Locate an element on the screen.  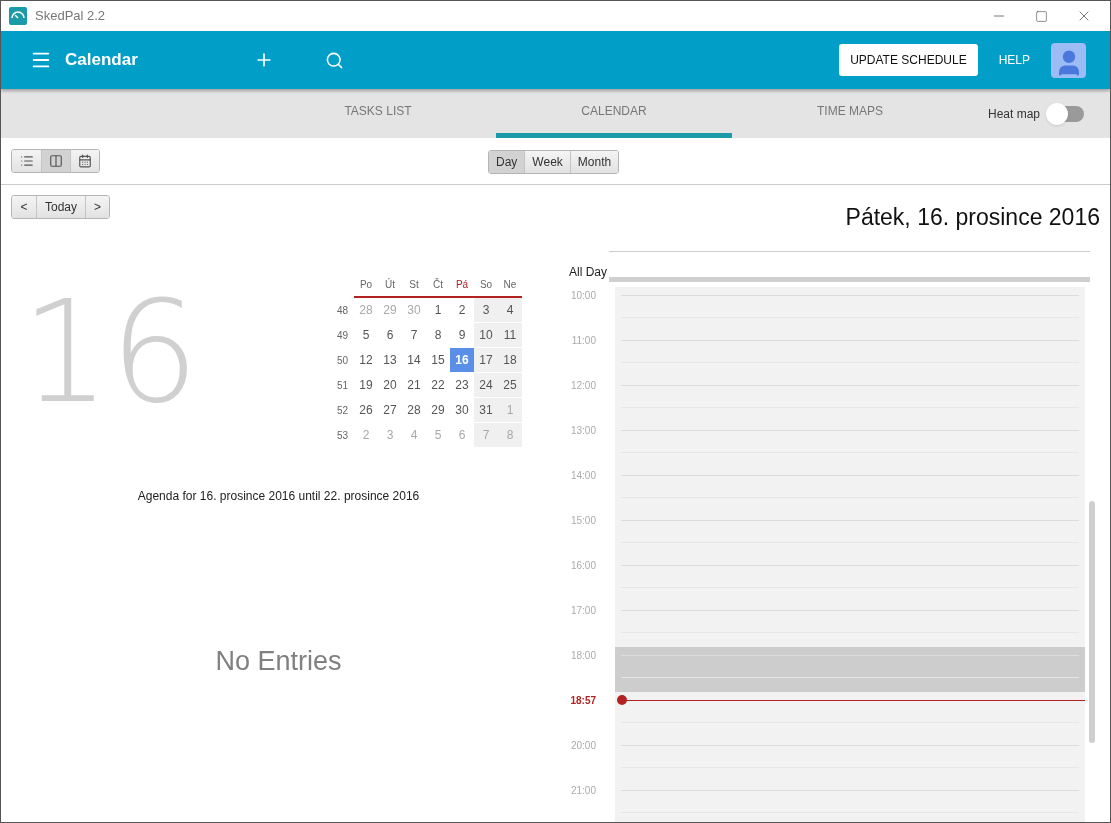
range-button: Day is located at coordinates (507, 162).